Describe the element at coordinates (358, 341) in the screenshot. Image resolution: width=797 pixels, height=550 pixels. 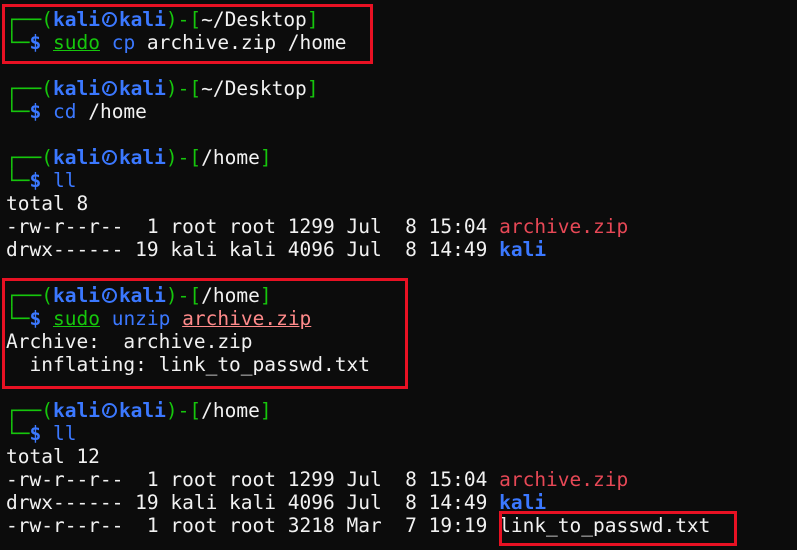
I see `output-line: Archive: archive.zip` at that location.